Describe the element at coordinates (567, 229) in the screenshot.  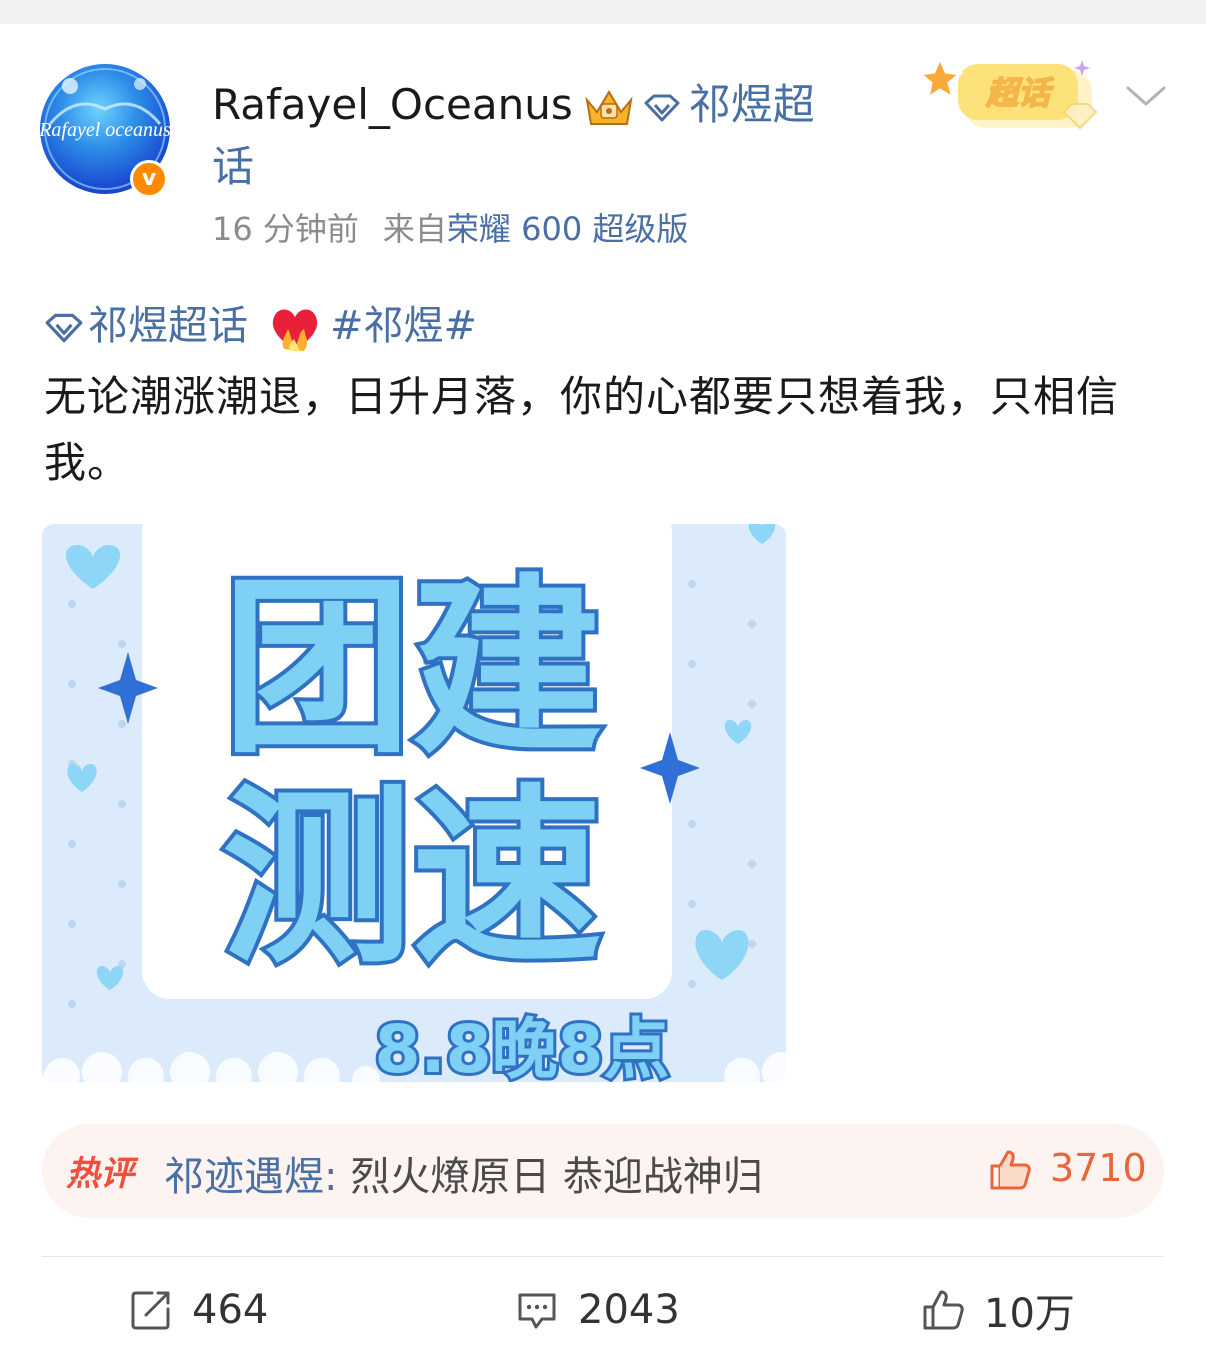
I see `source-device: 荣耀 600 超级版` at that location.